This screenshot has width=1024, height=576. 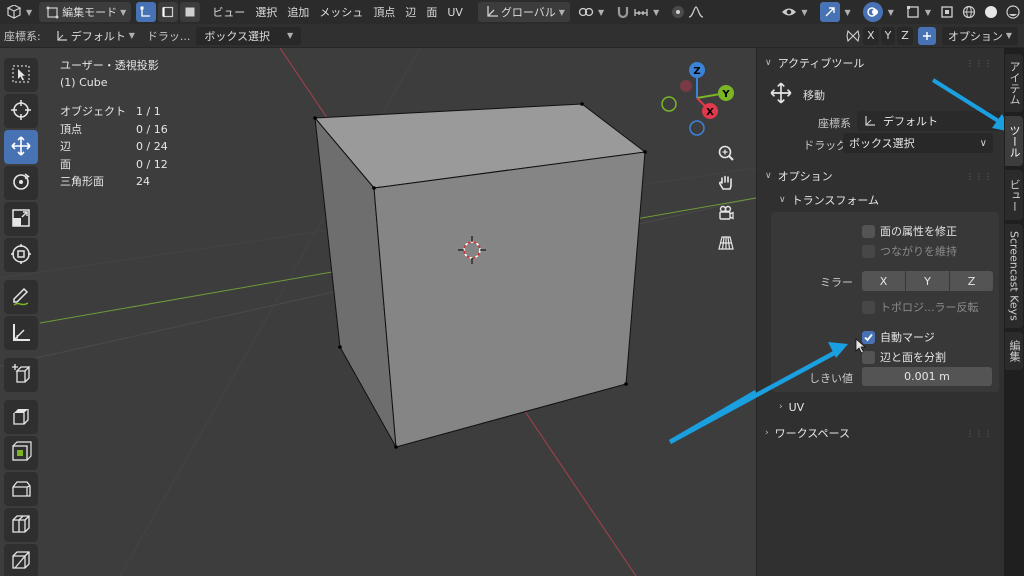 What do you see at coordinates (1014, 83) in the screenshot?
I see `tab-item: アイテム` at bounding box center [1014, 83].